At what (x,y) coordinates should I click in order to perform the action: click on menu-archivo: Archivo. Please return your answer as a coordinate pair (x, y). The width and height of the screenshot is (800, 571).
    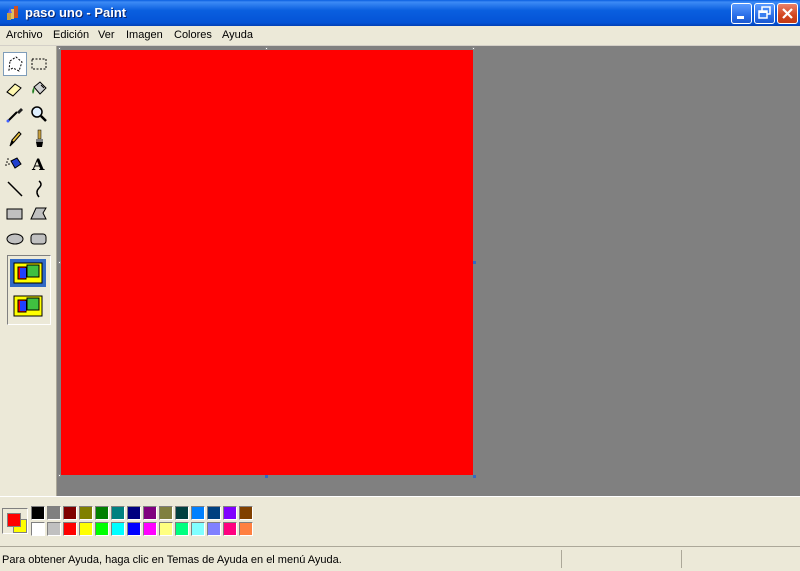
    Looking at the image, I should click on (24, 35).